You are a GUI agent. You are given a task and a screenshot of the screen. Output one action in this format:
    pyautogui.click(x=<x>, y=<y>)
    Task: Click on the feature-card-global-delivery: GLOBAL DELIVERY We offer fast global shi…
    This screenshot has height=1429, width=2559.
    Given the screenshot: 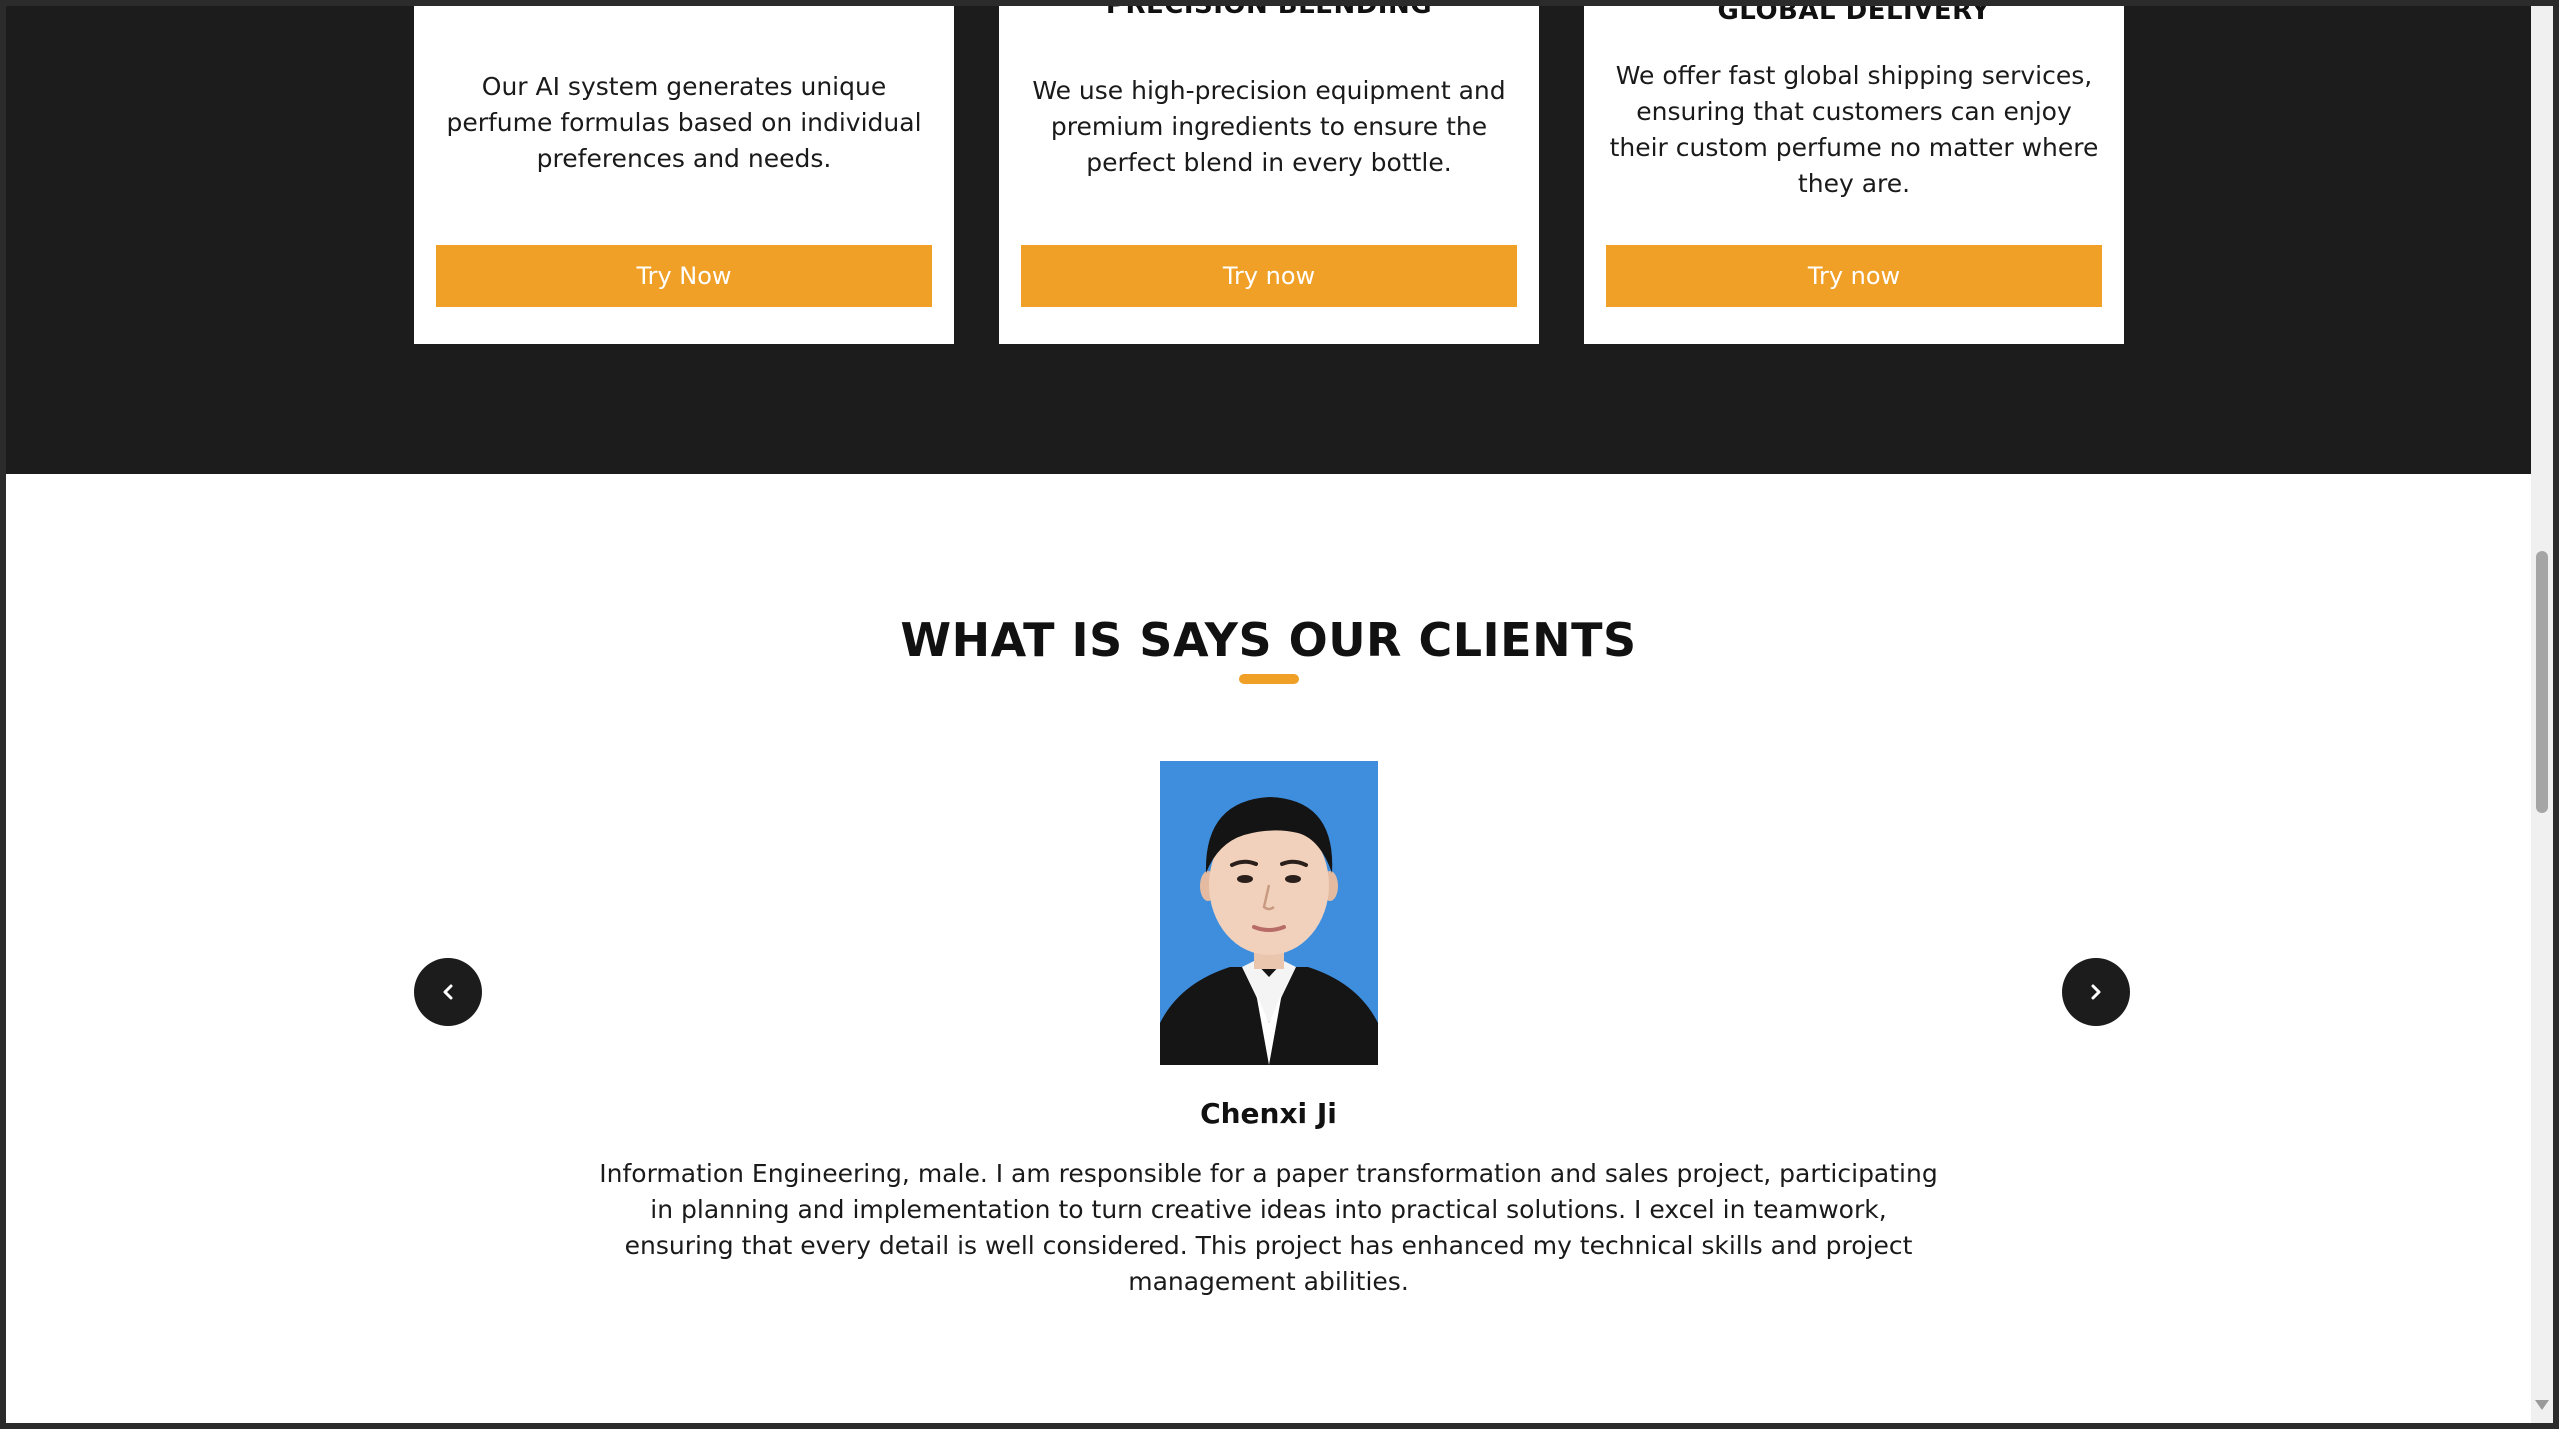 What is the action you would take?
    pyautogui.click(x=1854, y=175)
    